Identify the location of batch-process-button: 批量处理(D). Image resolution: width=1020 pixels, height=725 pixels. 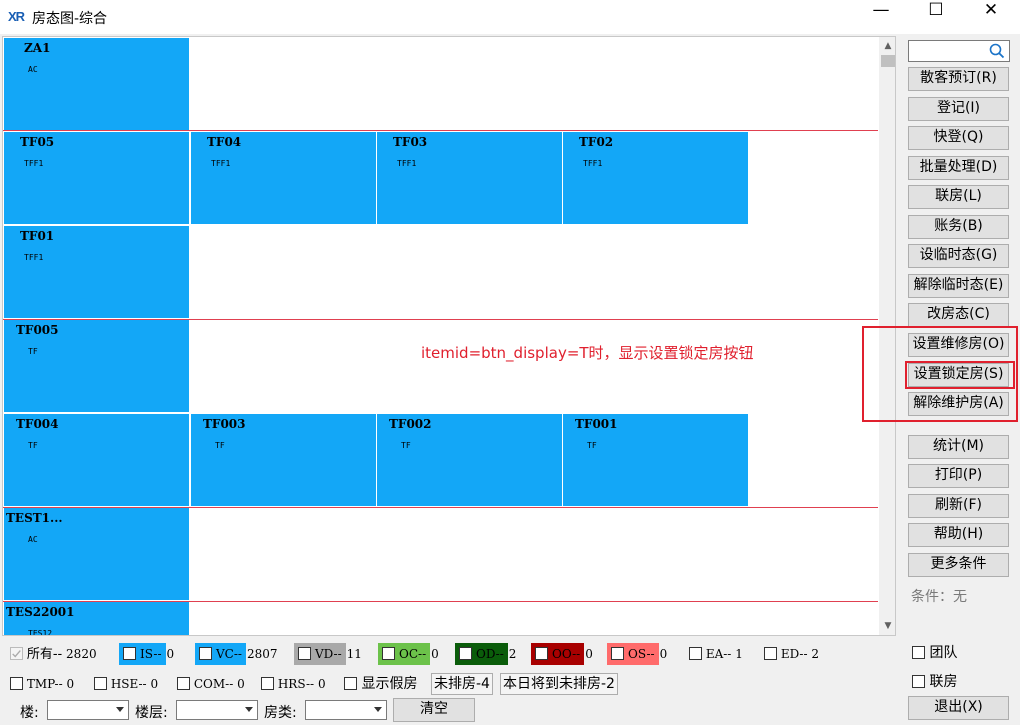
(958, 168).